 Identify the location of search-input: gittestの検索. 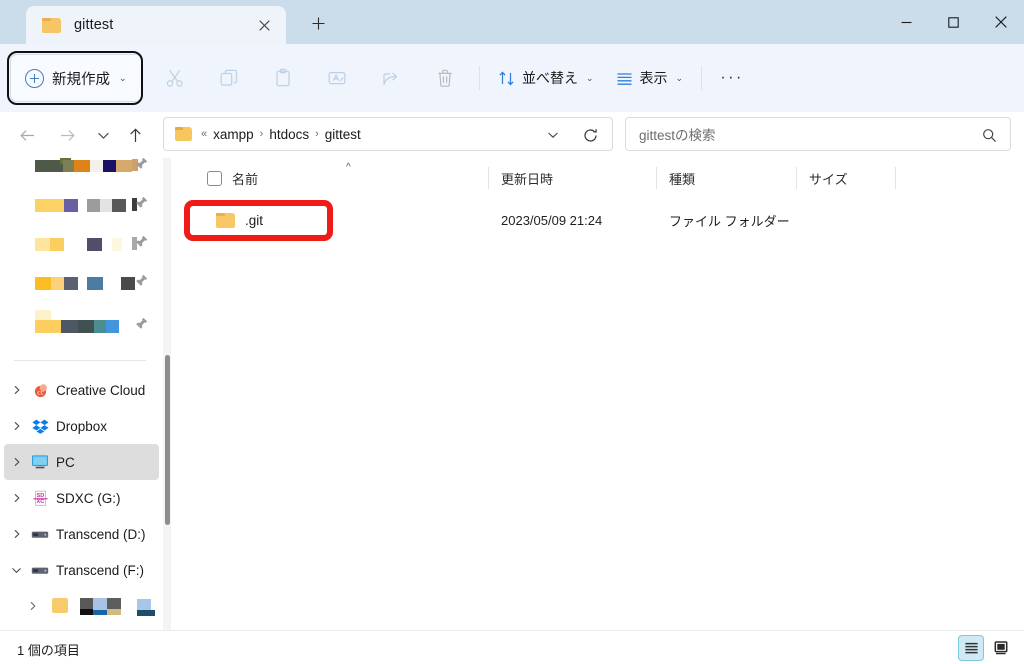
(677, 134).